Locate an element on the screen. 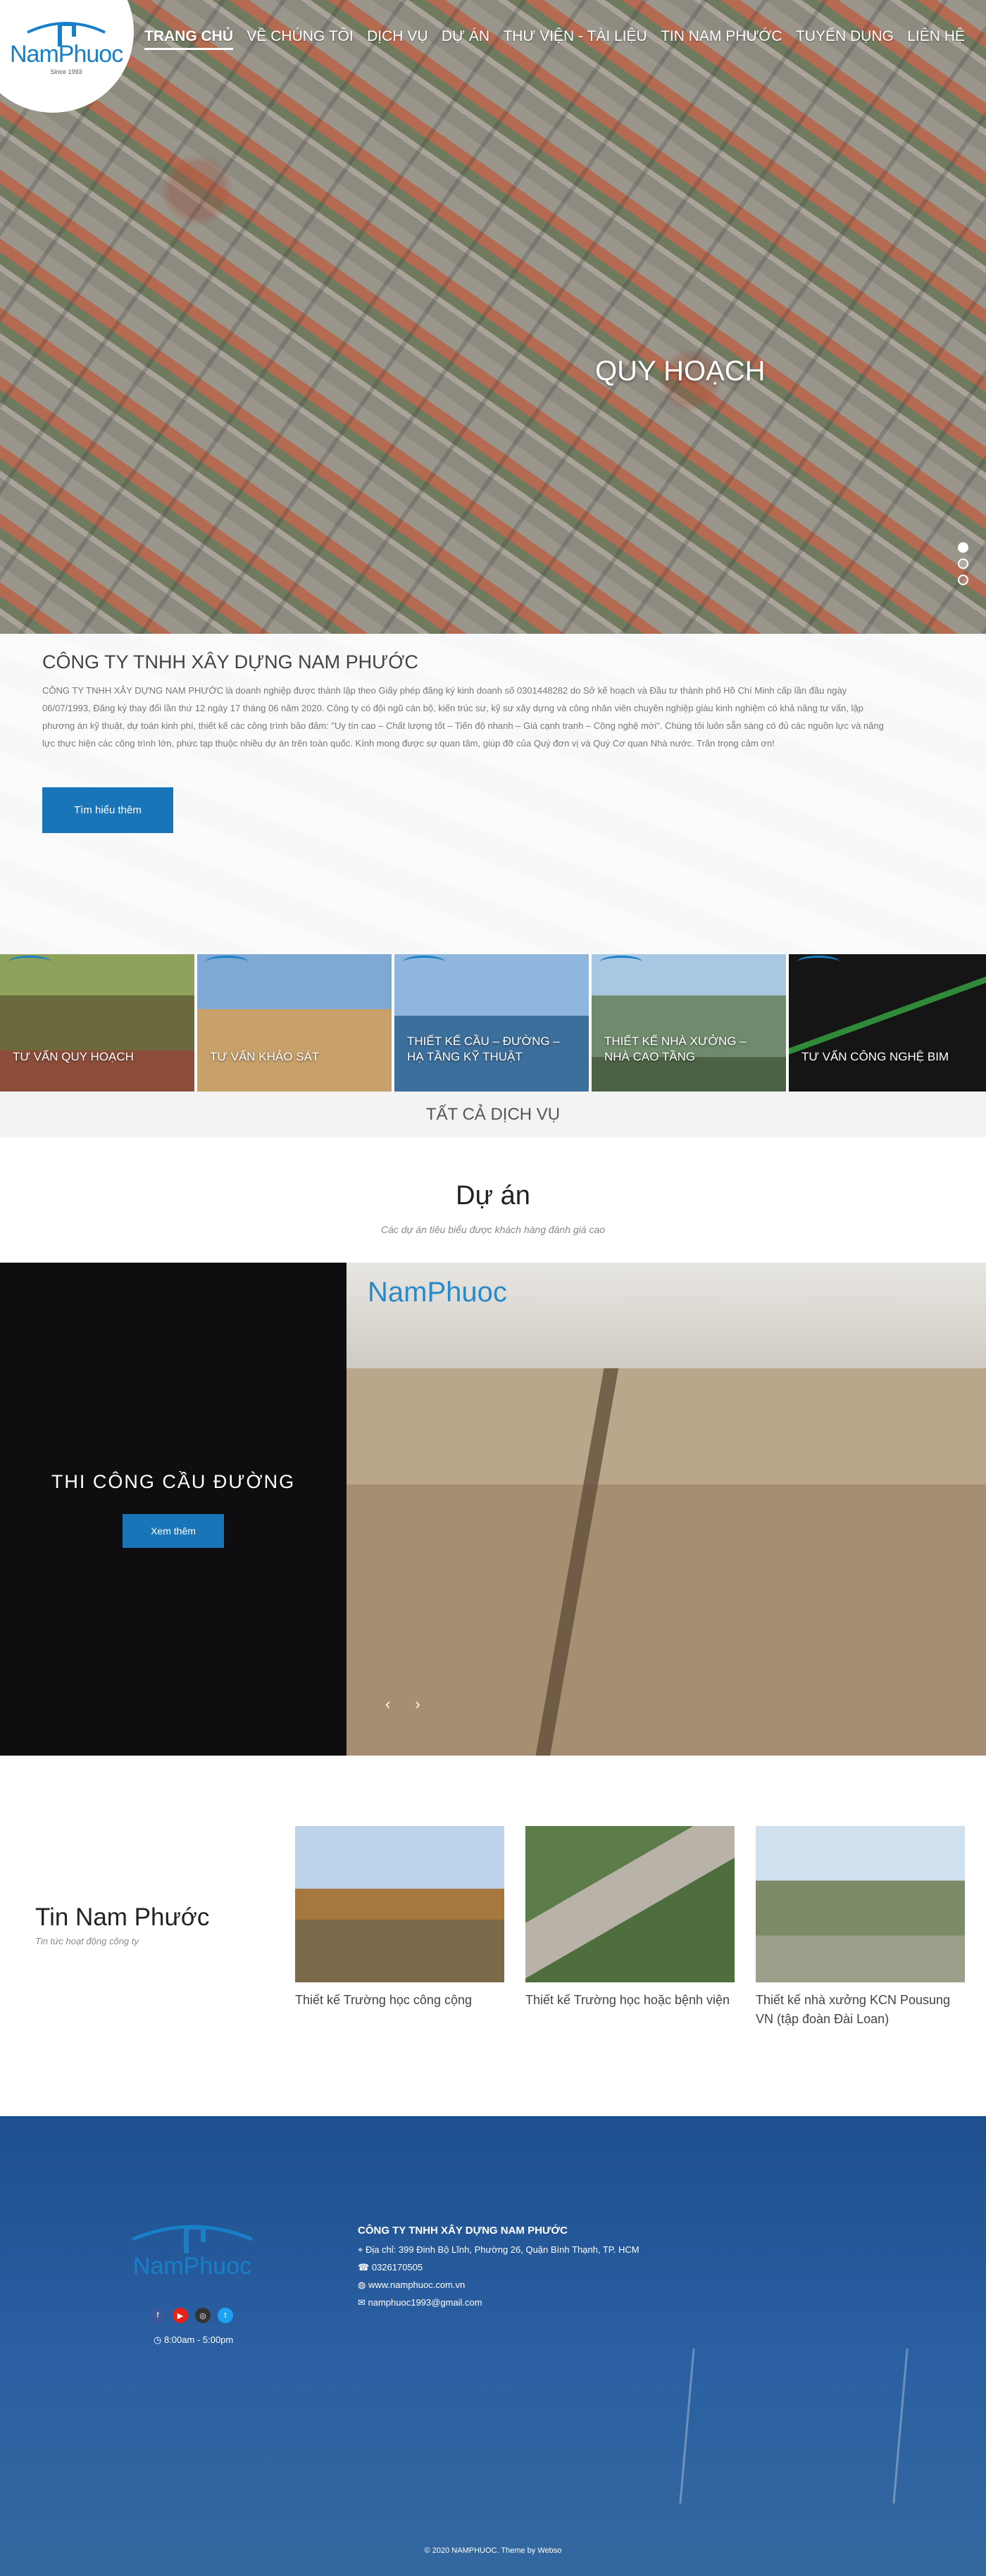  service-label: TƯ VẤN CÔNG NGHỆ BIM is located at coordinates (875, 1056).